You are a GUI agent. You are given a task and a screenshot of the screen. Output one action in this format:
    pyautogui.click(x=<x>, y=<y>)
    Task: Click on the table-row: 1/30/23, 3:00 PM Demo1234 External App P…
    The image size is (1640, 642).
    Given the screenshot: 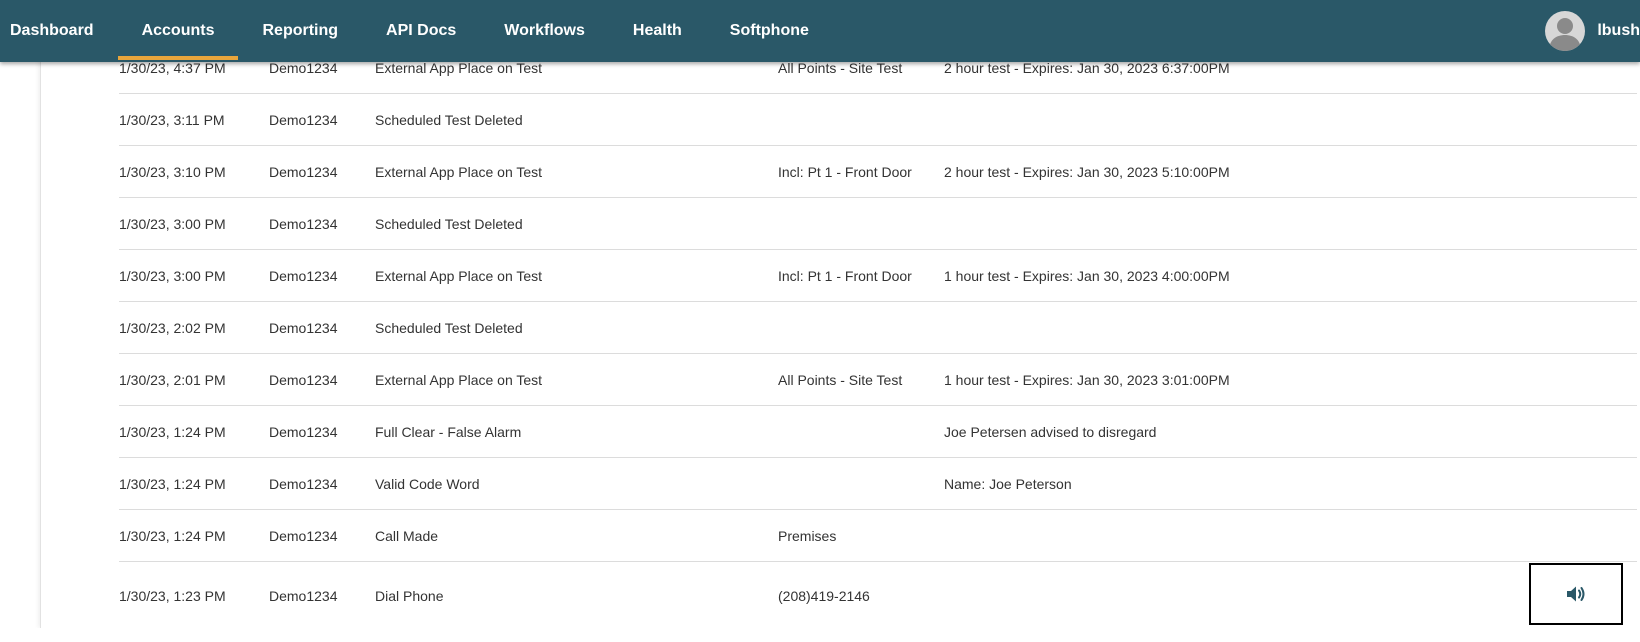 What is the action you would take?
    pyautogui.click(x=878, y=276)
    